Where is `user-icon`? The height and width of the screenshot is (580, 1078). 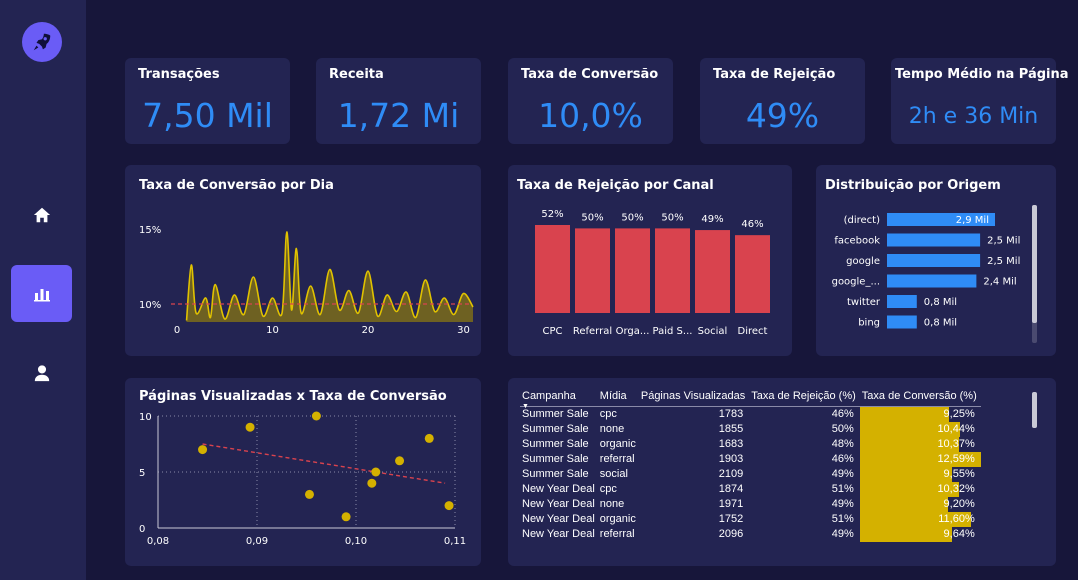 user-icon is located at coordinates (41, 372).